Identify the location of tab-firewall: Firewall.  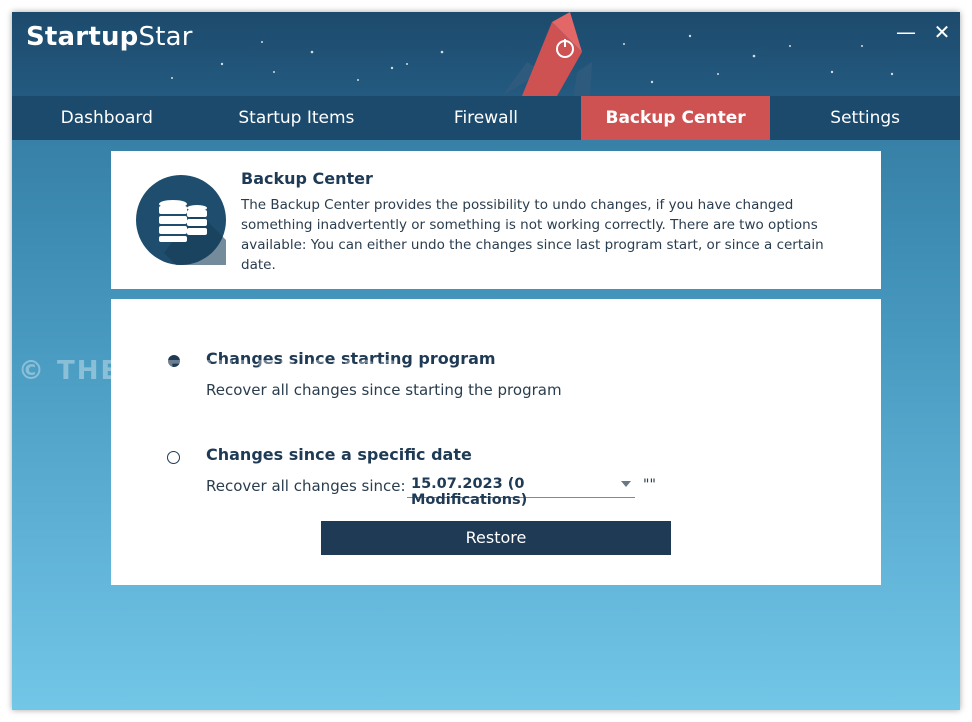
(486, 118).